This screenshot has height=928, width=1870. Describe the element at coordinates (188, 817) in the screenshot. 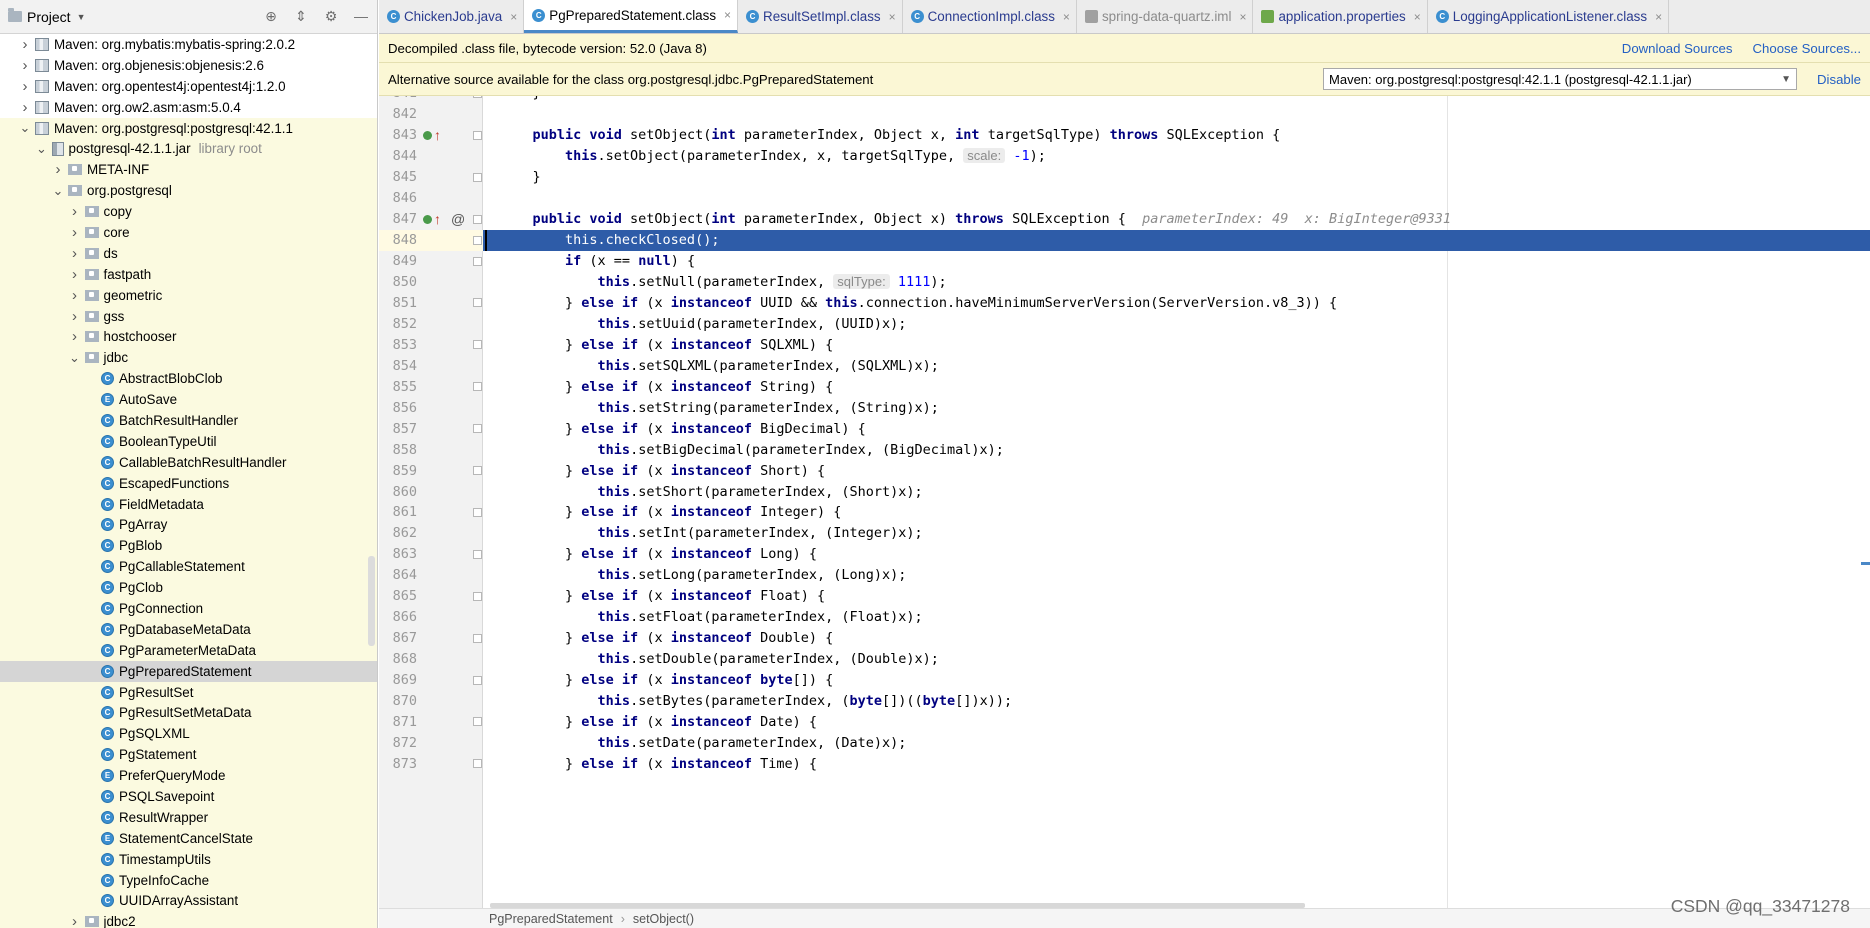

I see `tree-item: C ResultWrapper` at that location.